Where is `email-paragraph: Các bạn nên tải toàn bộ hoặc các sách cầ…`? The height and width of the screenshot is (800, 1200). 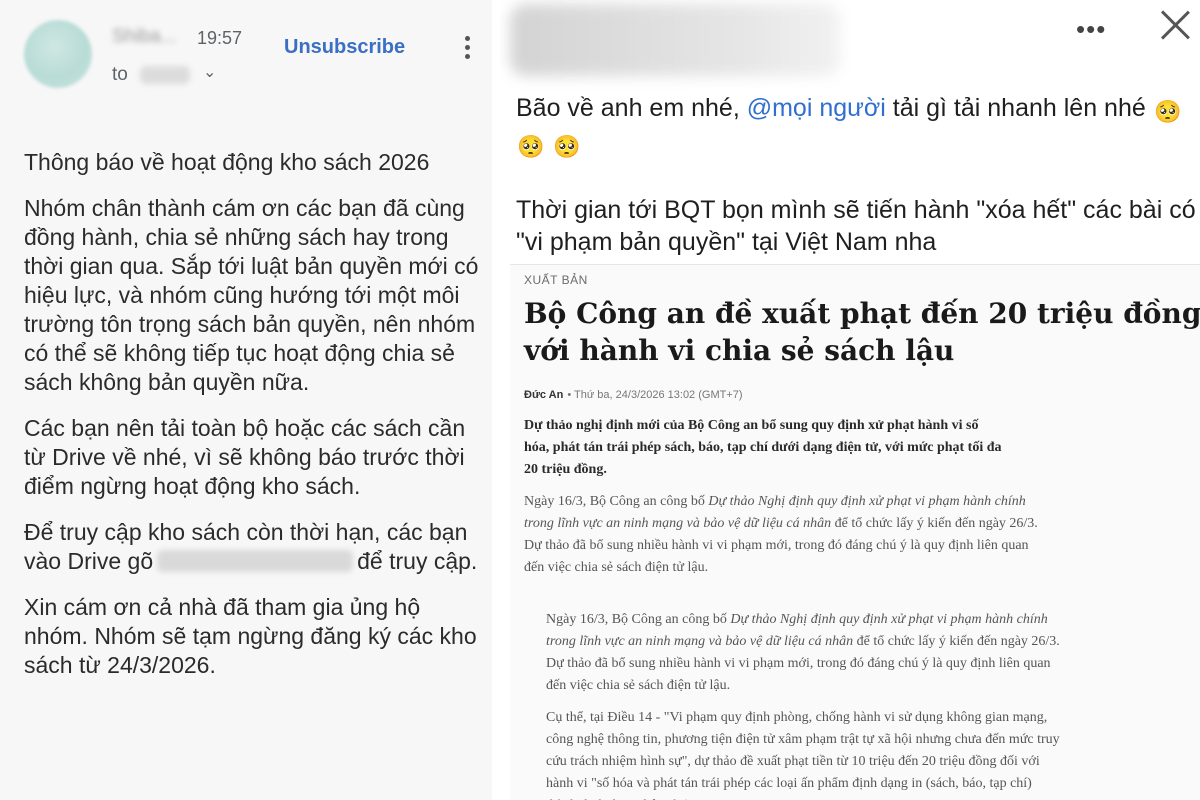
email-paragraph: Các bạn nên tải toàn bộ hoặc các sách cầ… is located at coordinates (245, 457).